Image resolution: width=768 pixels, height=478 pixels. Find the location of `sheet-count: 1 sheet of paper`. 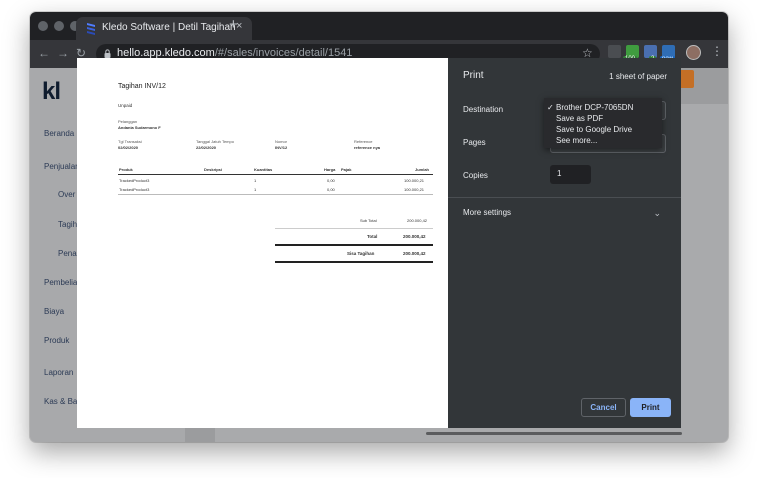

sheet-count: 1 sheet of paper is located at coordinates (638, 76).